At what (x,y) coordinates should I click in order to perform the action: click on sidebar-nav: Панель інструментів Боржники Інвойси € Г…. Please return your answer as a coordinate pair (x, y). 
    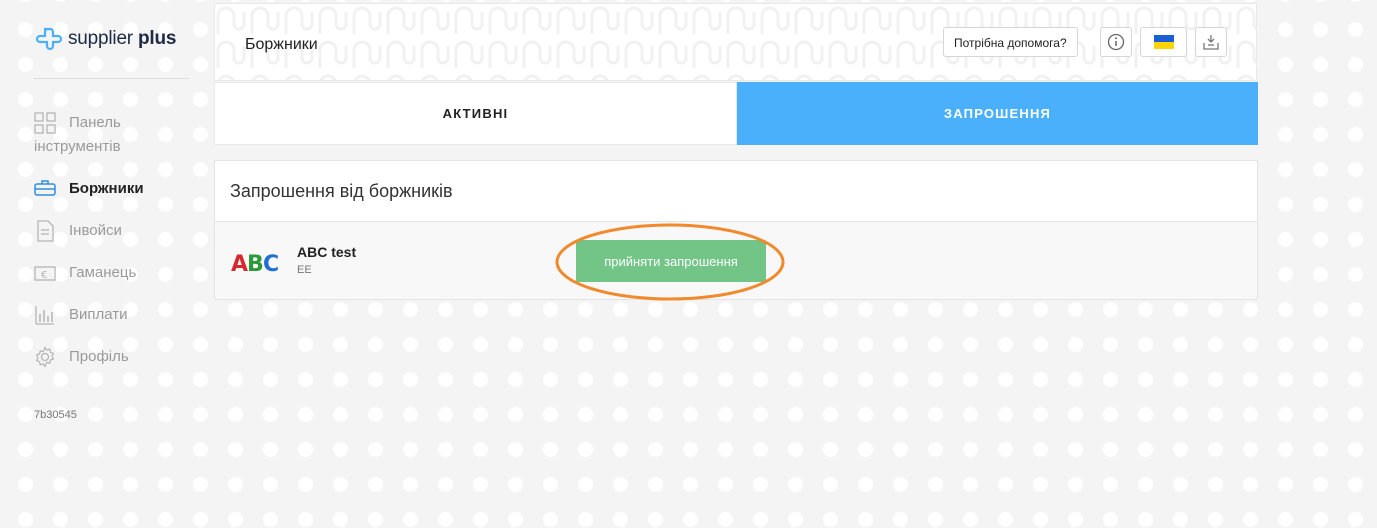
    Looking at the image, I should click on (119, 248).